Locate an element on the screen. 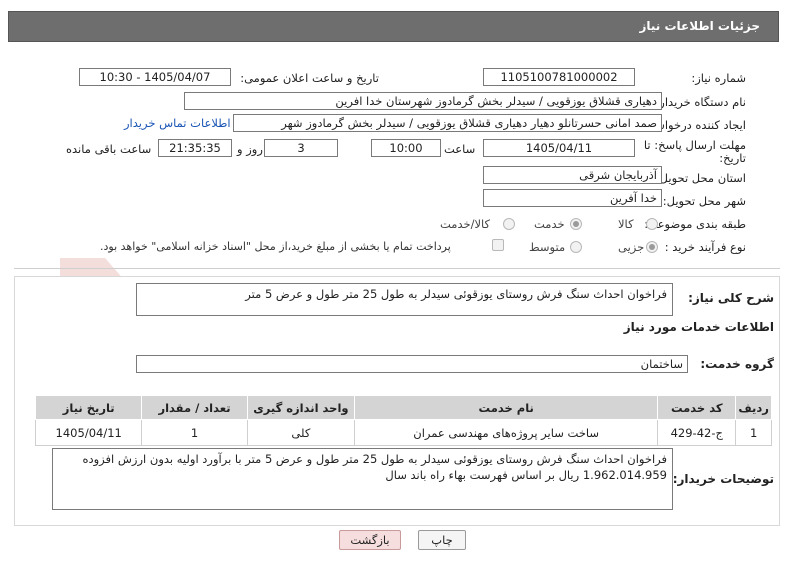 This screenshot has height=566, width=788. col-unit: واحد اندازه گیری is located at coordinates (301, 407).